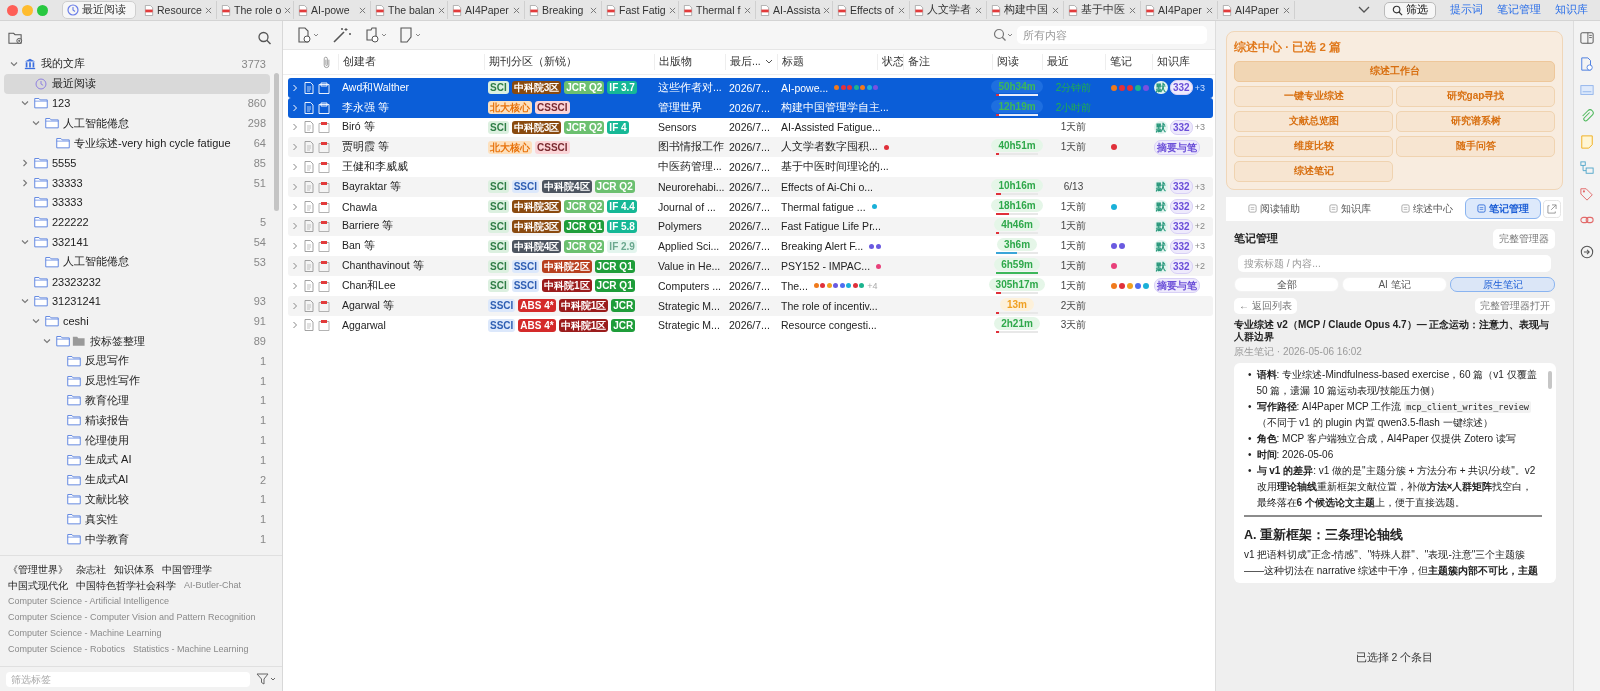 The width and height of the screenshot is (1600, 691). I want to click on tag-label: 中国管理学, so click(187, 569).